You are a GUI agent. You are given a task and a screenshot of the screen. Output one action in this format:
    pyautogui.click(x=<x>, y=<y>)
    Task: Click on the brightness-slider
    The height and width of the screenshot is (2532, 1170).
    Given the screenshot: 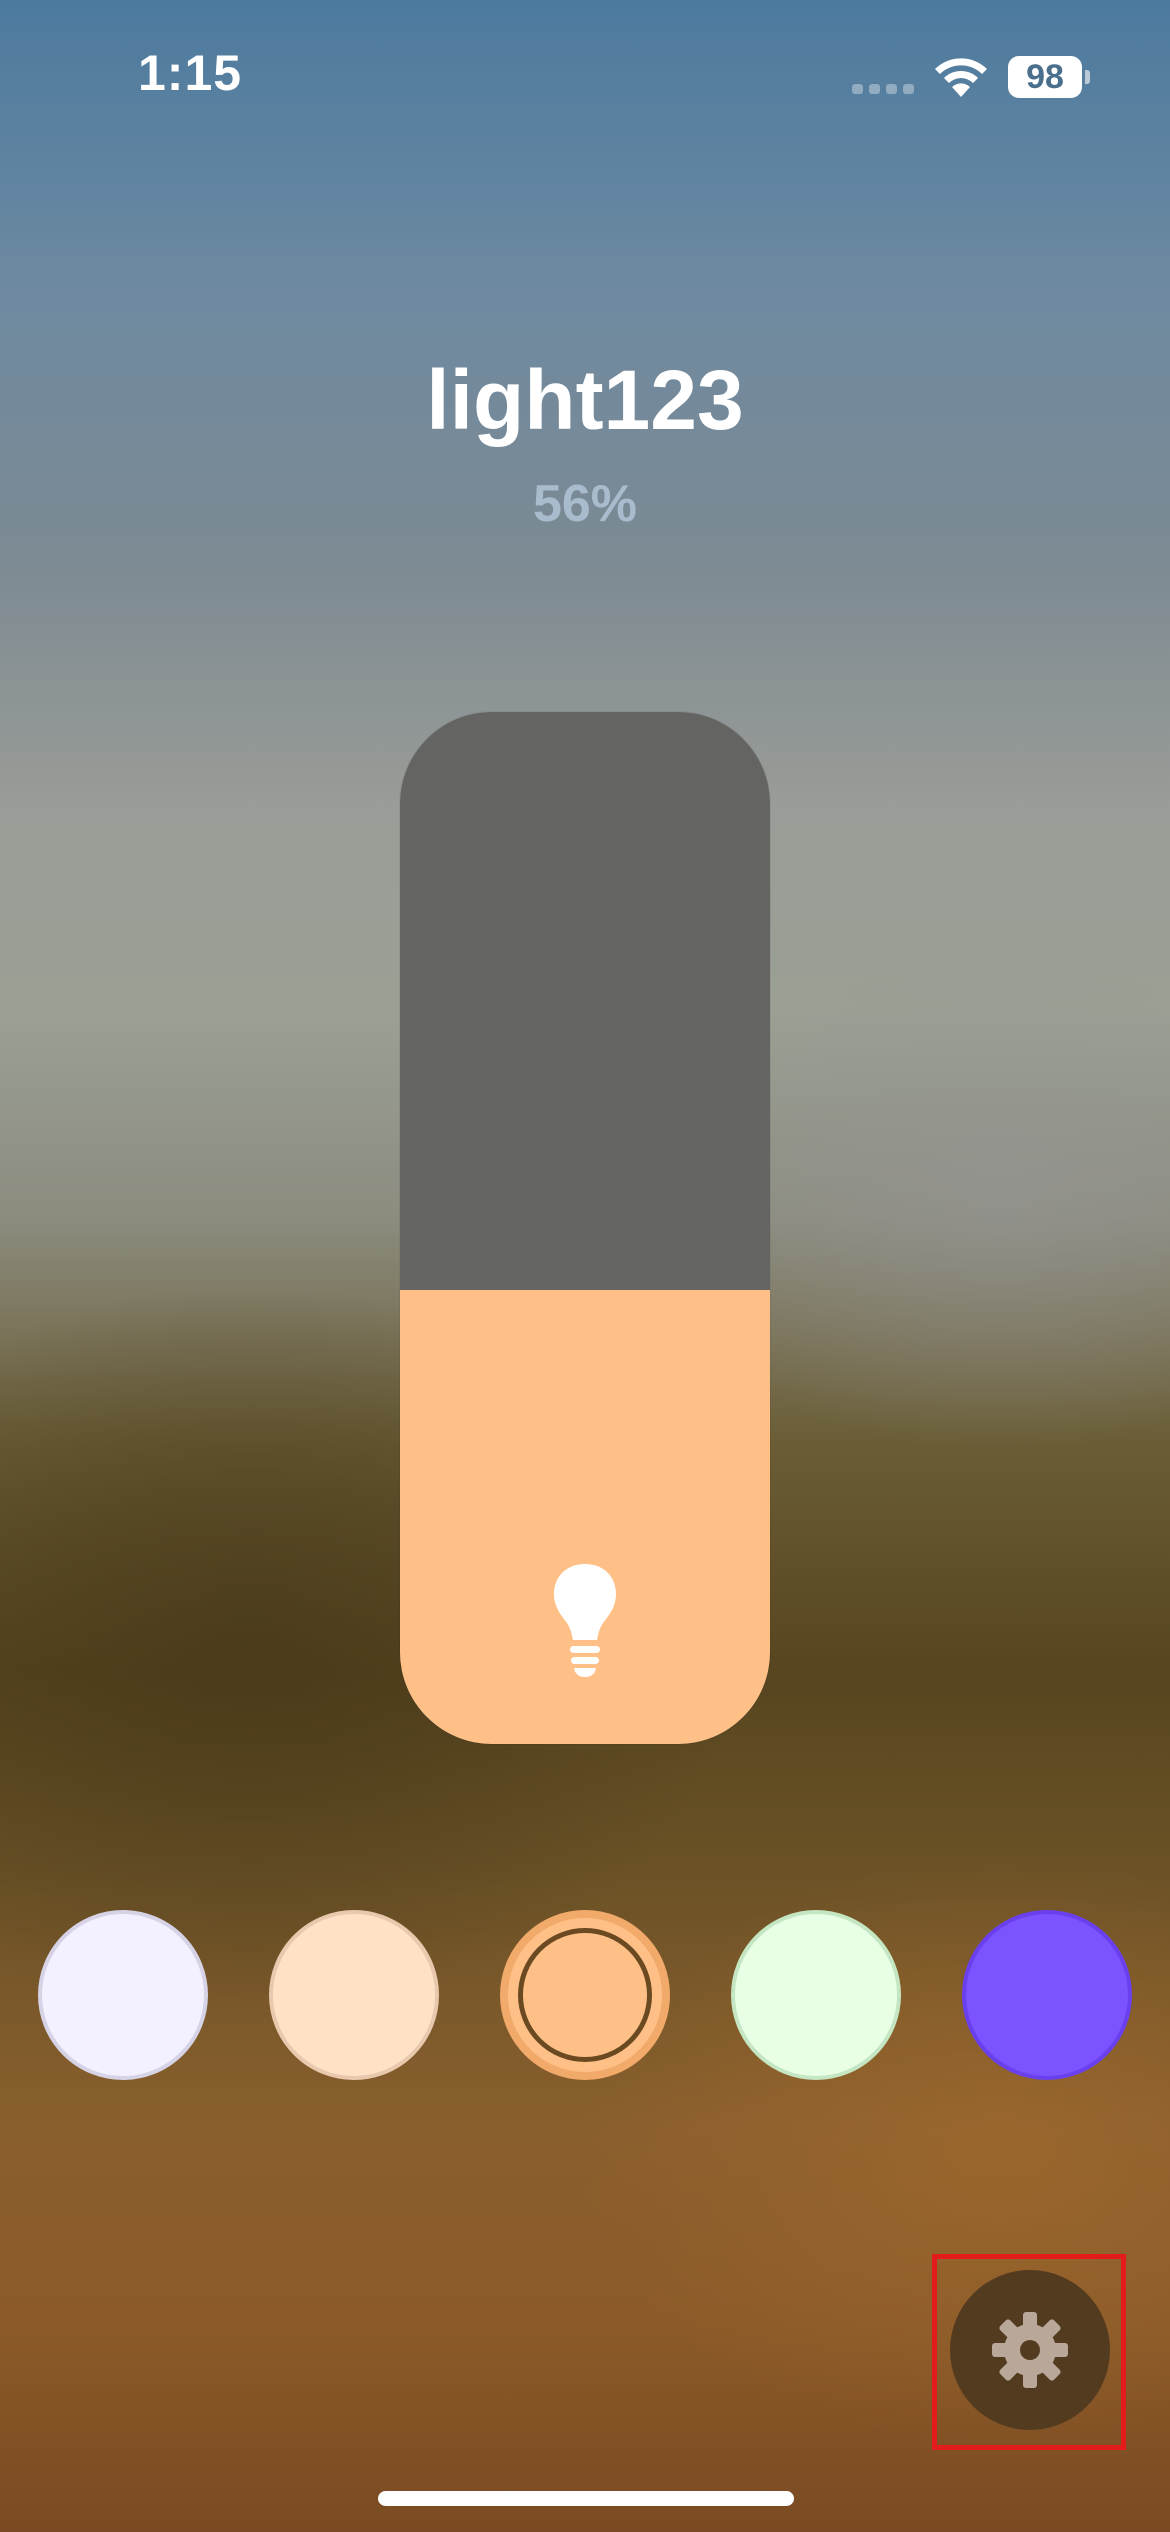 What is the action you would take?
    pyautogui.click(x=585, y=1228)
    